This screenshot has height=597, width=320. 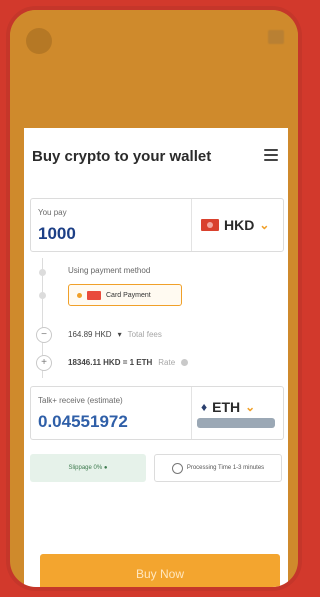 What do you see at coordinates (236, 423) in the screenshot?
I see `network-badge` at bounding box center [236, 423].